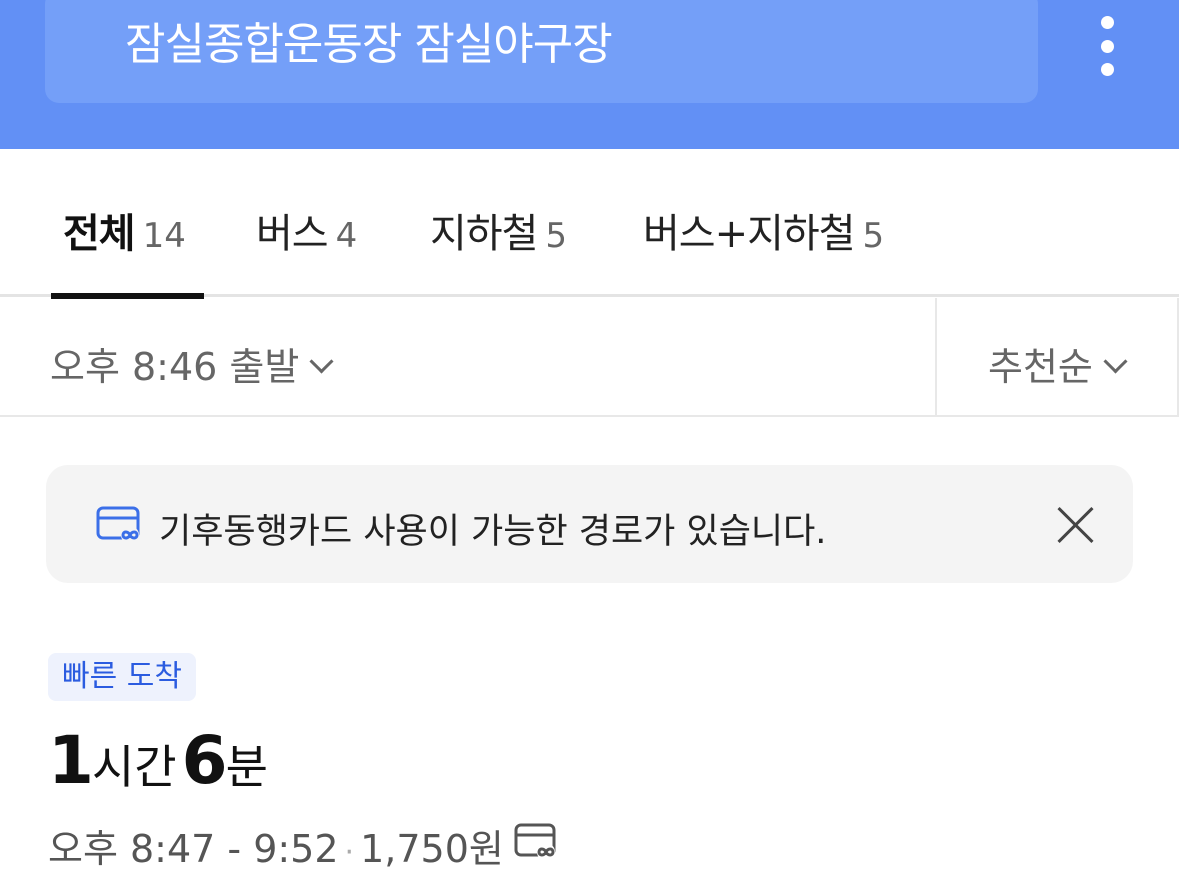 Image resolution: width=1179 pixels, height=874 pixels. Describe the element at coordinates (71, 760) in the screenshot. I see `duration-hours: 1` at that location.